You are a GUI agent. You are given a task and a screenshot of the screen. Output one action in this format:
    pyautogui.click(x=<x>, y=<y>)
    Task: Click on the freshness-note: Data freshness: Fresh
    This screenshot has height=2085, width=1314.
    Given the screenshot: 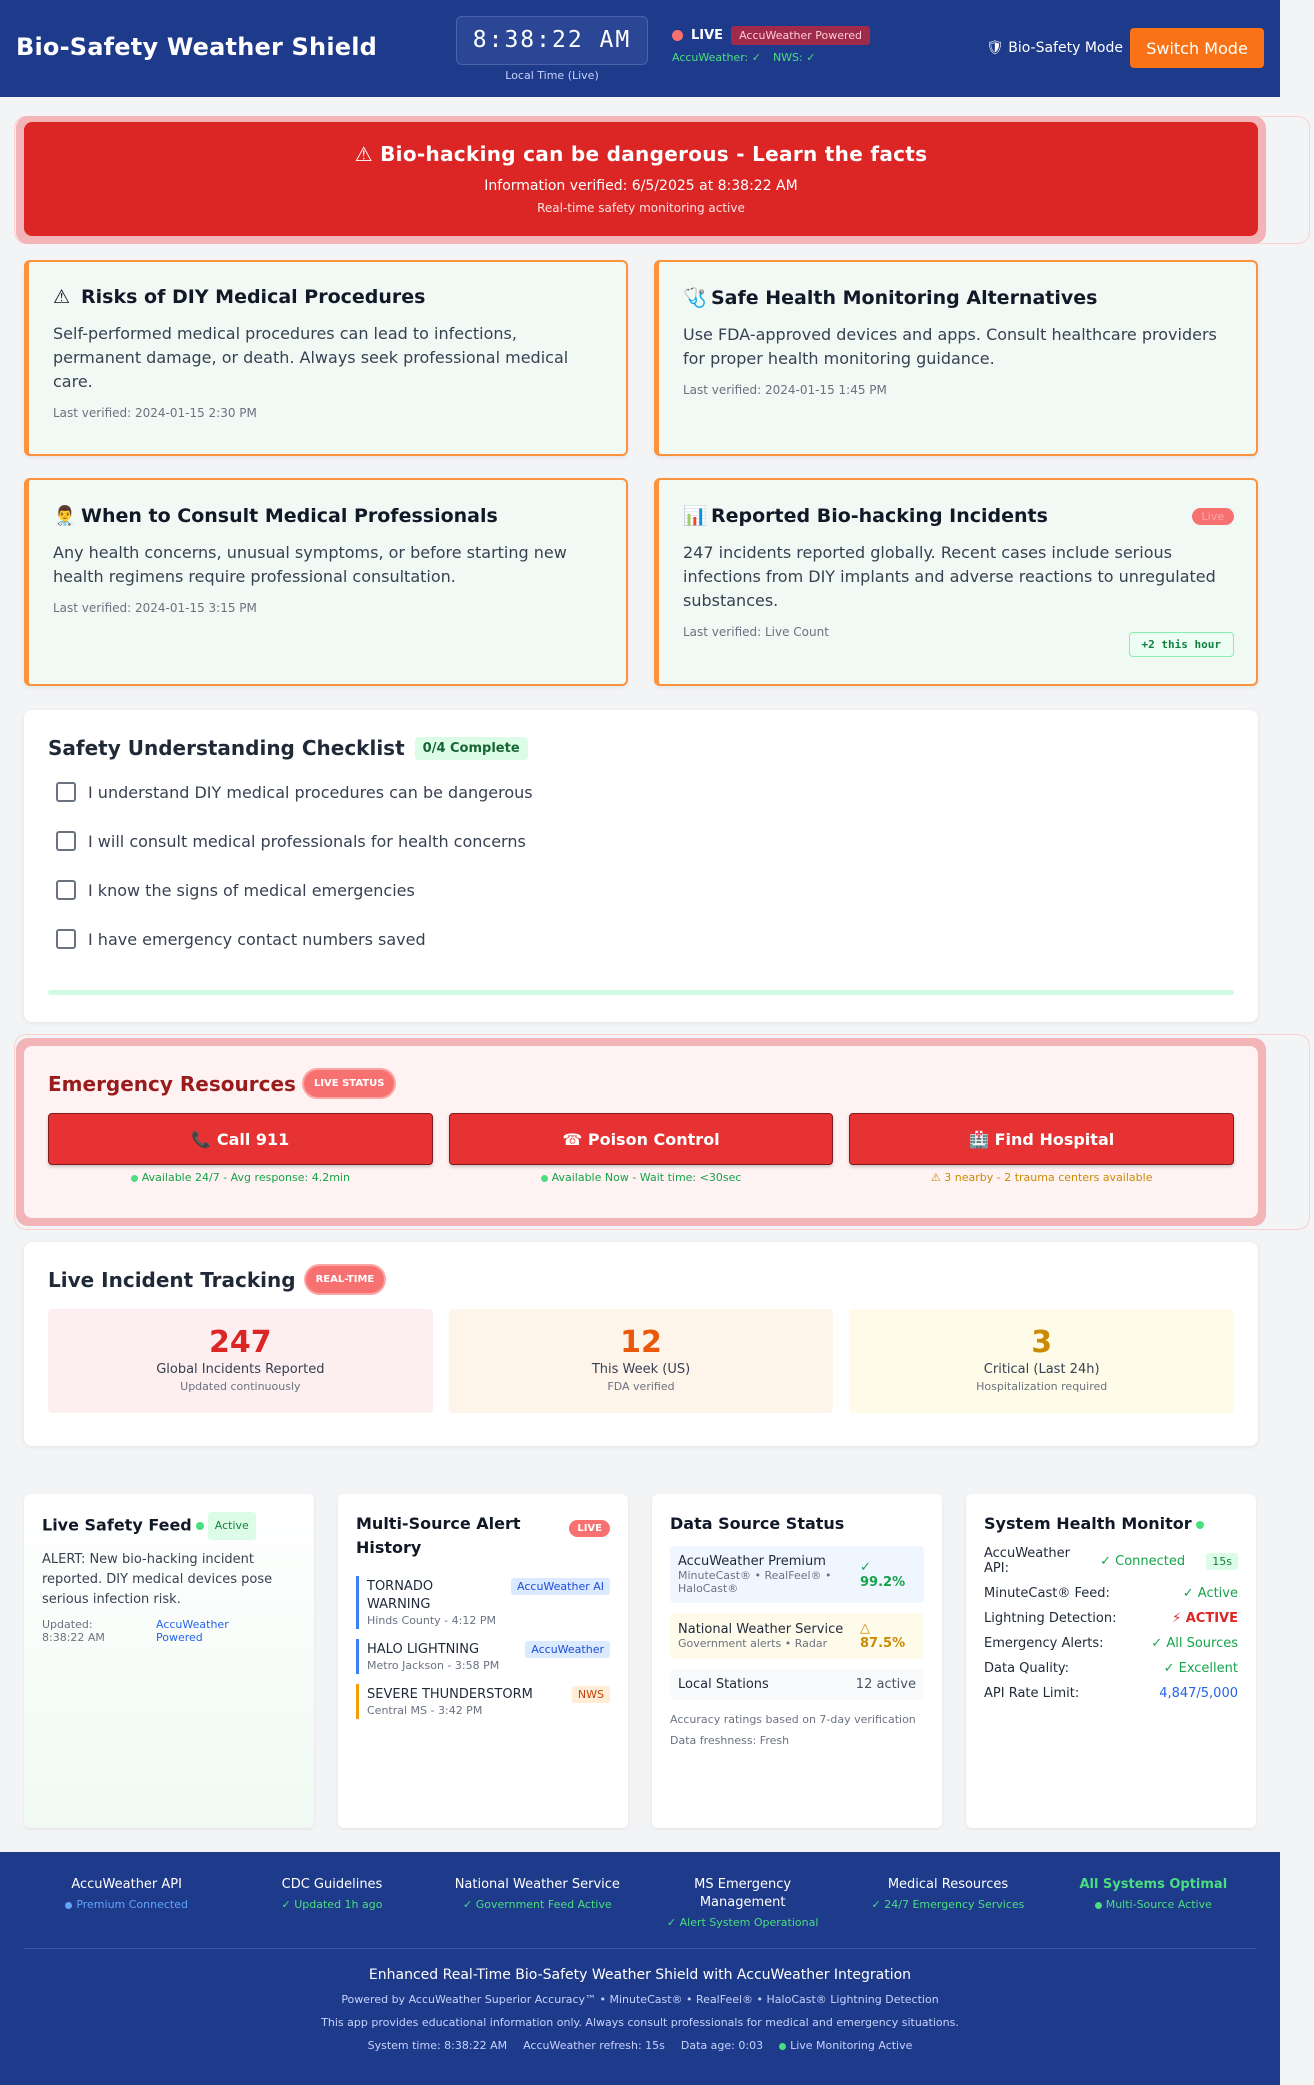 What is the action you would take?
    pyautogui.click(x=730, y=1740)
    